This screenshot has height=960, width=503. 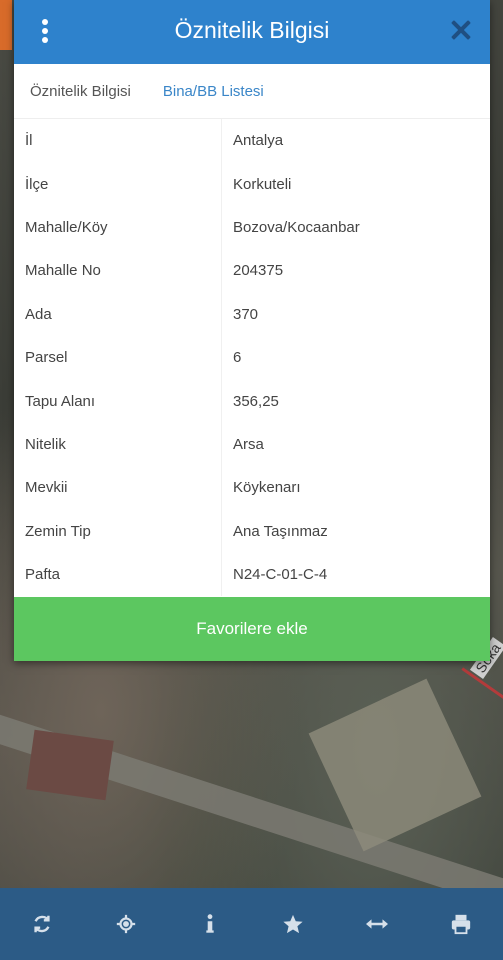 I want to click on attribute-key: Mahalle No, so click(x=63, y=271).